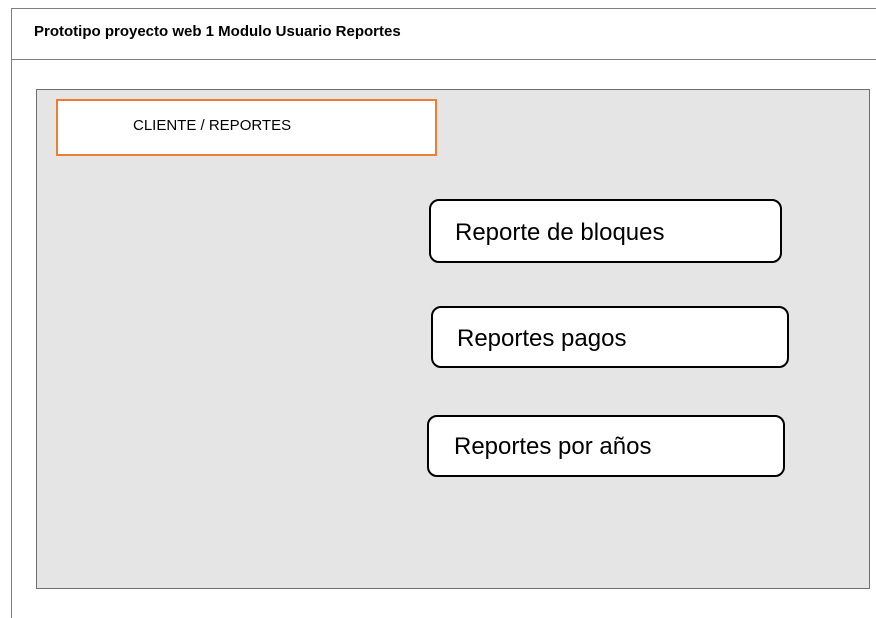  What do you see at coordinates (11, 339) in the screenshot?
I see `left-divider` at bounding box center [11, 339].